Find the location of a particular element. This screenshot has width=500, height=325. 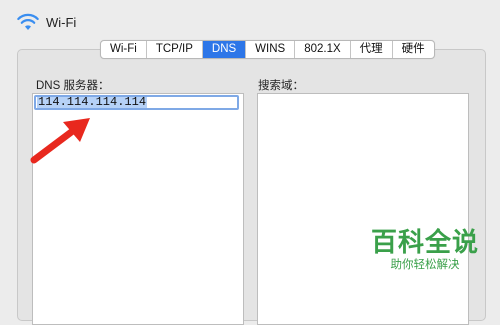

search-domains-label: 搜索域： is located at coordinates (281, 86).